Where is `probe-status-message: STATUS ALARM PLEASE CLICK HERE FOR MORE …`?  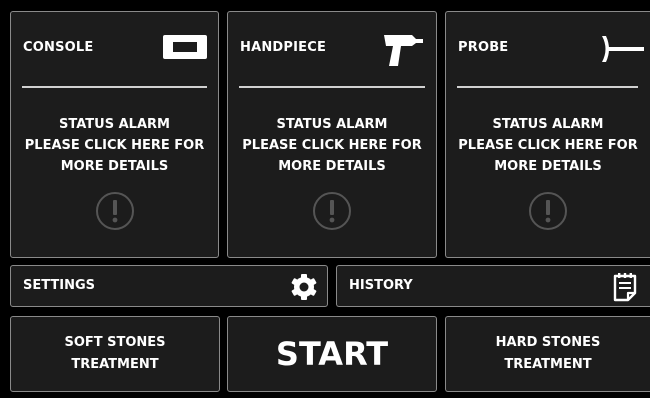
probe-status-message: STATUS ALARM PLEASE CLICK HERE FOR MORE … is located at coordinates (548, 145).